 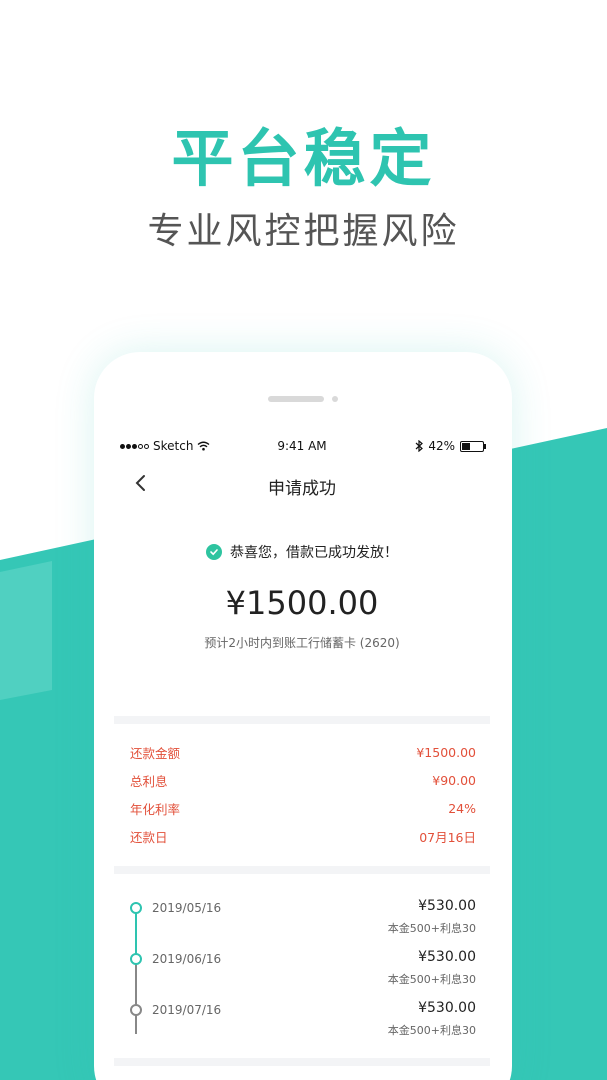 What do you see at coordinates (155, 753) in the screenshot?
I see `detail-label: 还款金额` at bounding box center [155, 753].